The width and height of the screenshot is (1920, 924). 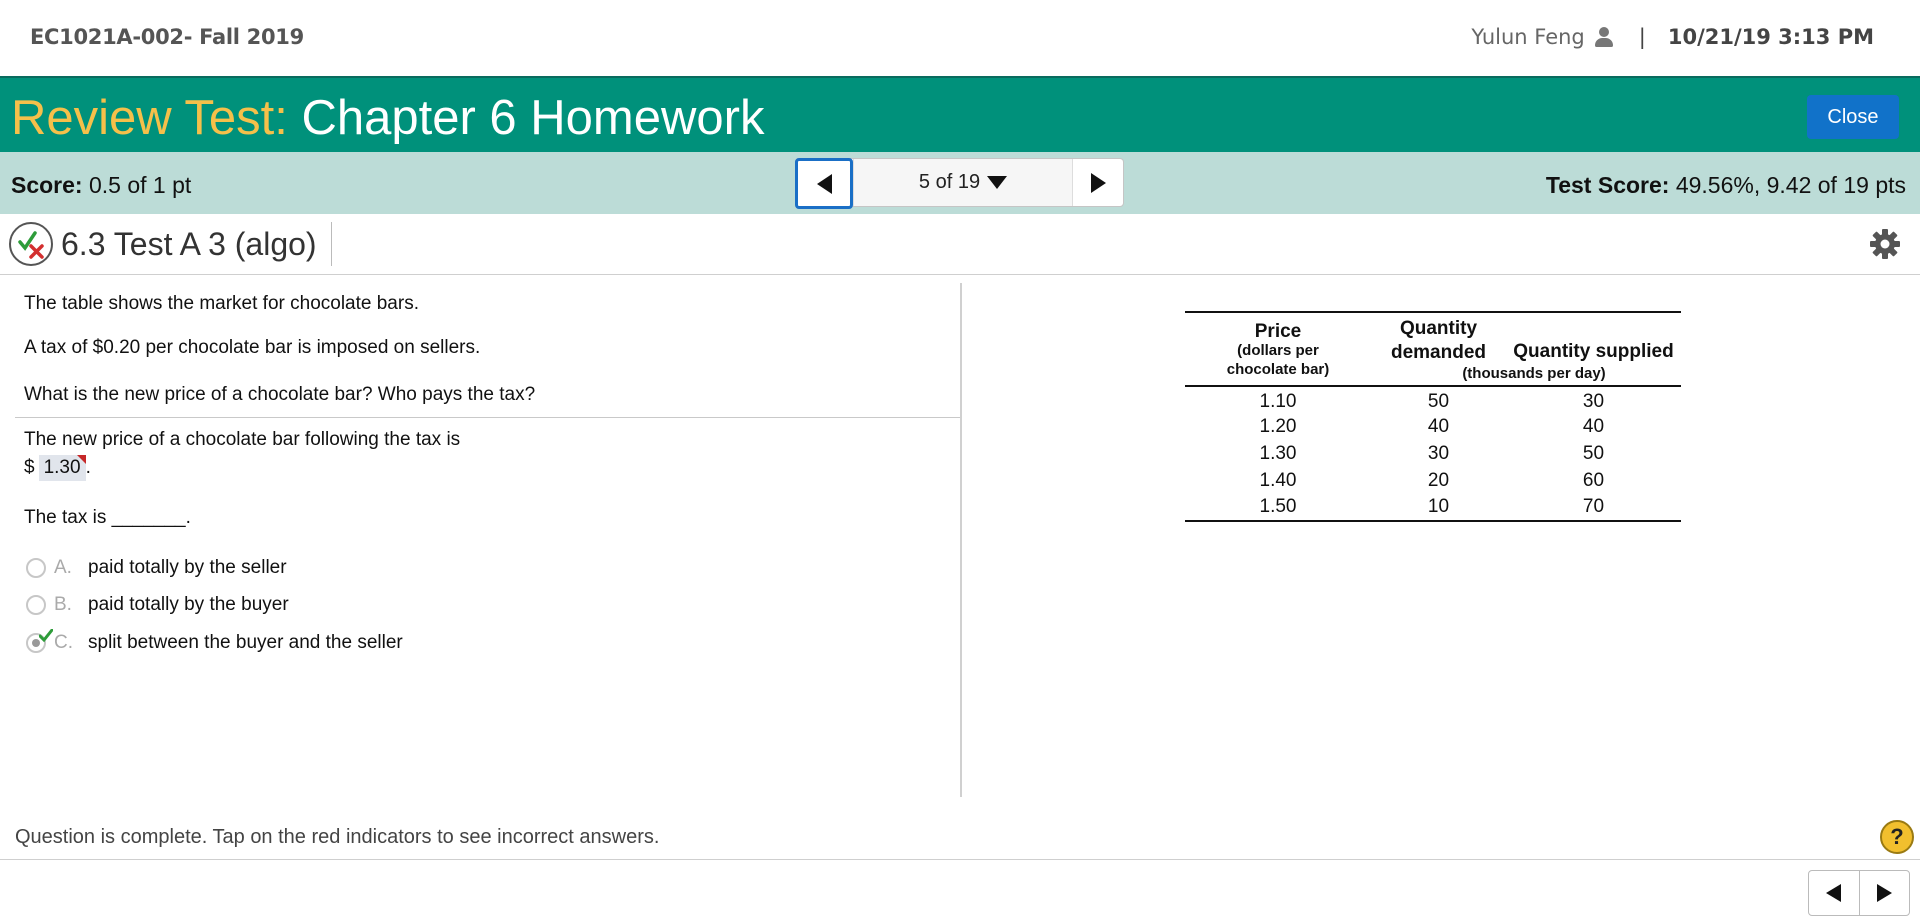 I want to click on footer-next-button, so click(x=1885, y=893).